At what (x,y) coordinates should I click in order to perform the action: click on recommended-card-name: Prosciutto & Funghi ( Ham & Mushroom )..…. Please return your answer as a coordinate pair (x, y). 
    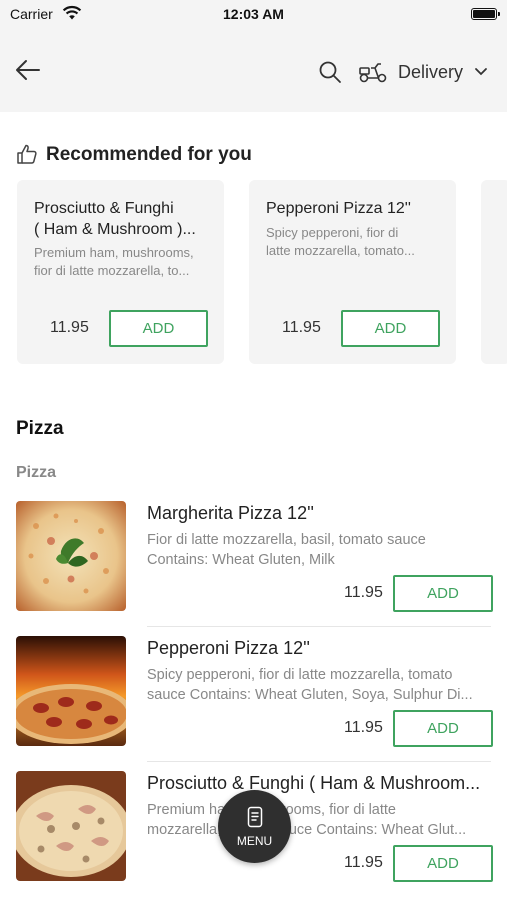
    Looking at the image, I should click on (115, 219).